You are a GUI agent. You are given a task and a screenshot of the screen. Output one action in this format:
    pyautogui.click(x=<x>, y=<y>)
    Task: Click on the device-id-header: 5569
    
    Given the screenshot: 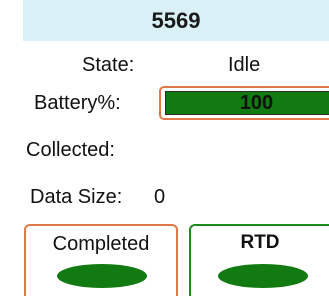 What is the action you would take?
    pyautogui.click(x=176, y=20)
    